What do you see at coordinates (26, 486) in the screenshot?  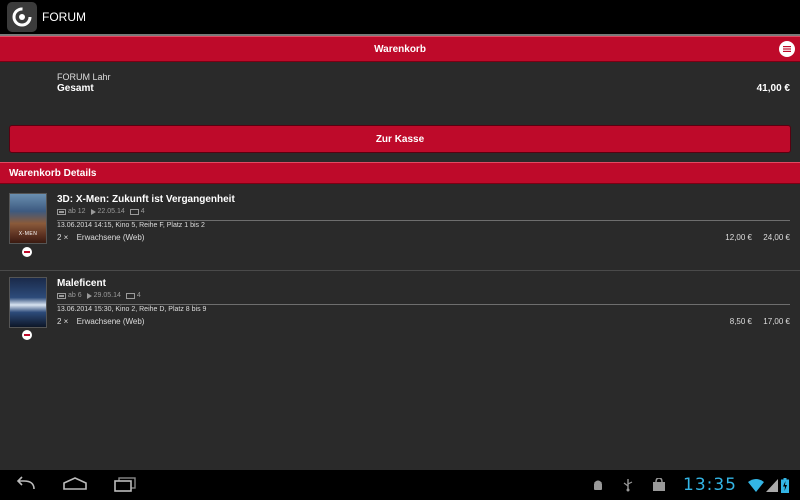 I see `back-icon` at bounding box center [26, 486].